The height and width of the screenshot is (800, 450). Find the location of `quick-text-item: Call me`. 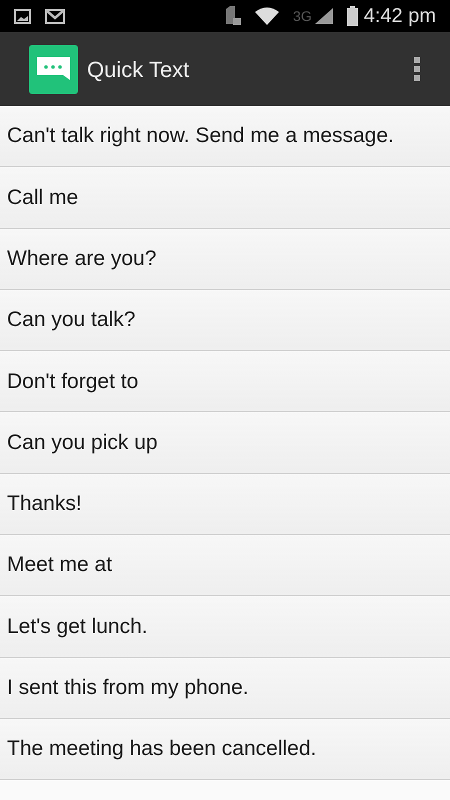

quick-text-item: Call me is located at coordinates (225, 198).